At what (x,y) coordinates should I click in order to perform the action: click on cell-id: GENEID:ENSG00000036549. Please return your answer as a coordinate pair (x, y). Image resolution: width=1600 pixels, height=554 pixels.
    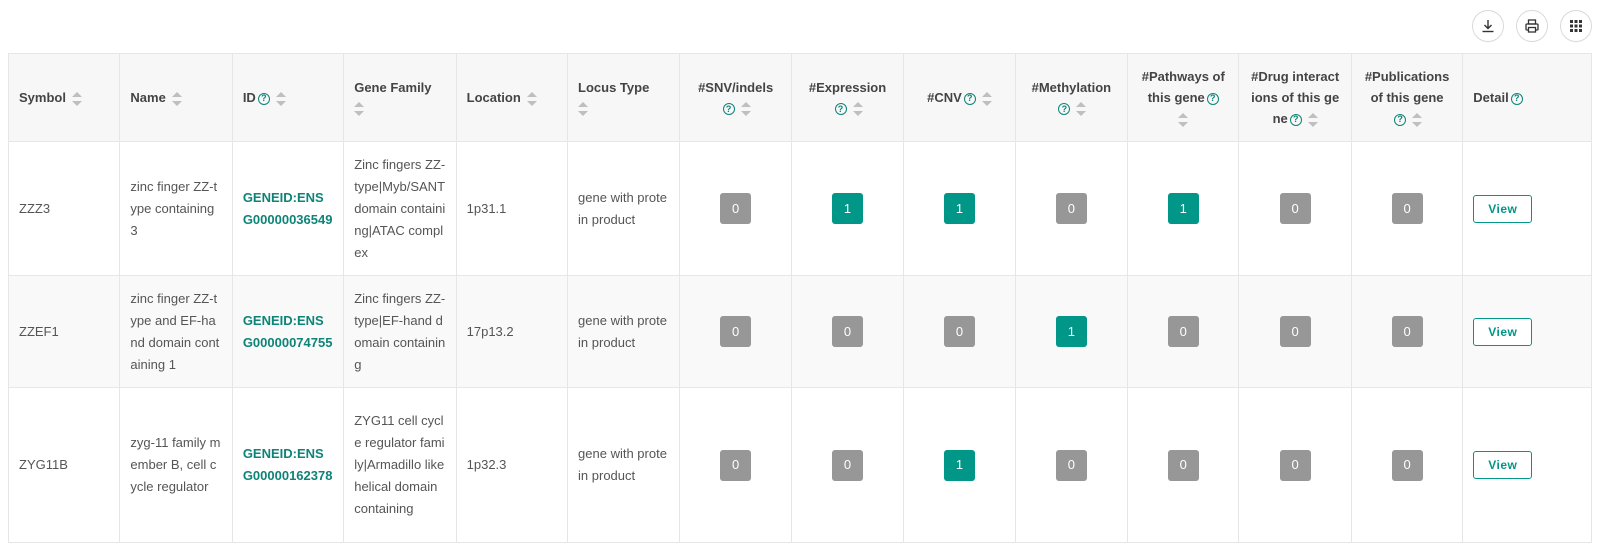
    Looking at the image, I should click on (288, 208).